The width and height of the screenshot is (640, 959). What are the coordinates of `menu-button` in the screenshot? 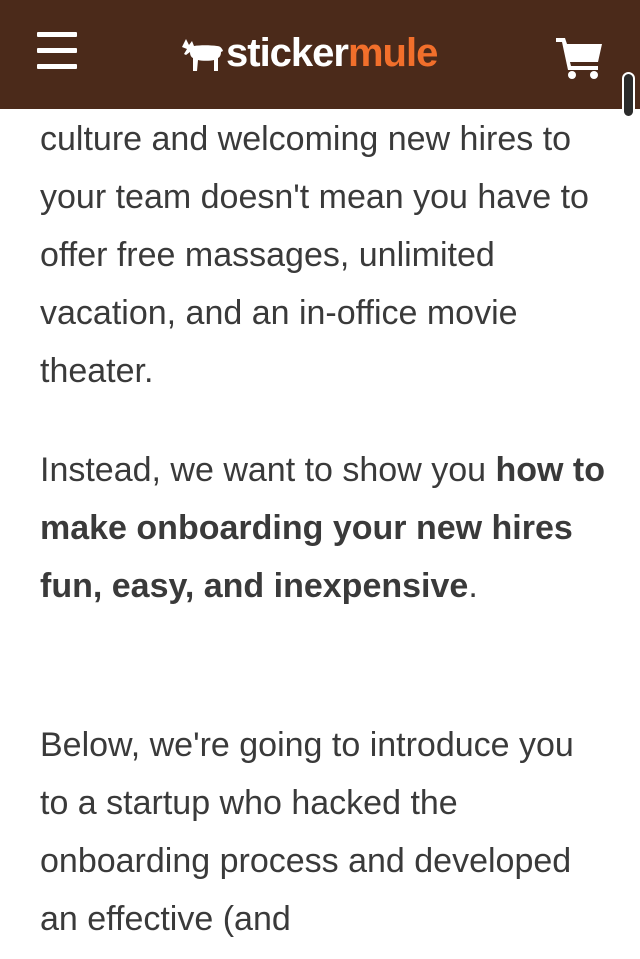 It's located at (58, 52).